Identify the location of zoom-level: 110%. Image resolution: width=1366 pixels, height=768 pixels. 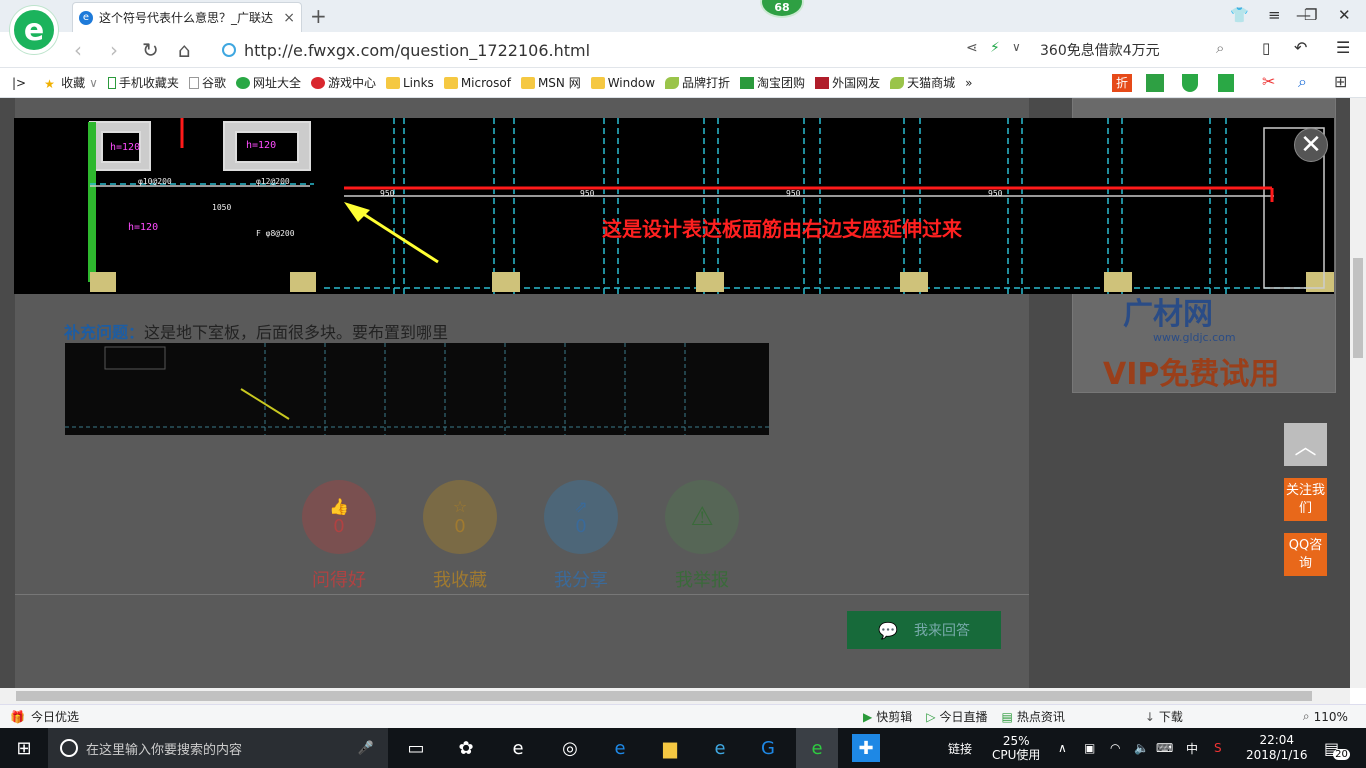
(1331, 717).